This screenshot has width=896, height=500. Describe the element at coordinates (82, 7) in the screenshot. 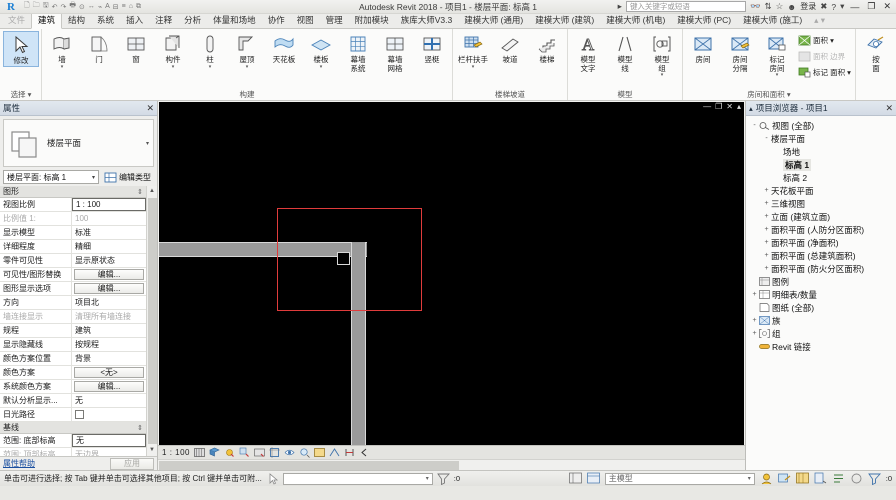

I see `measure-icon: ⊙` at that location.